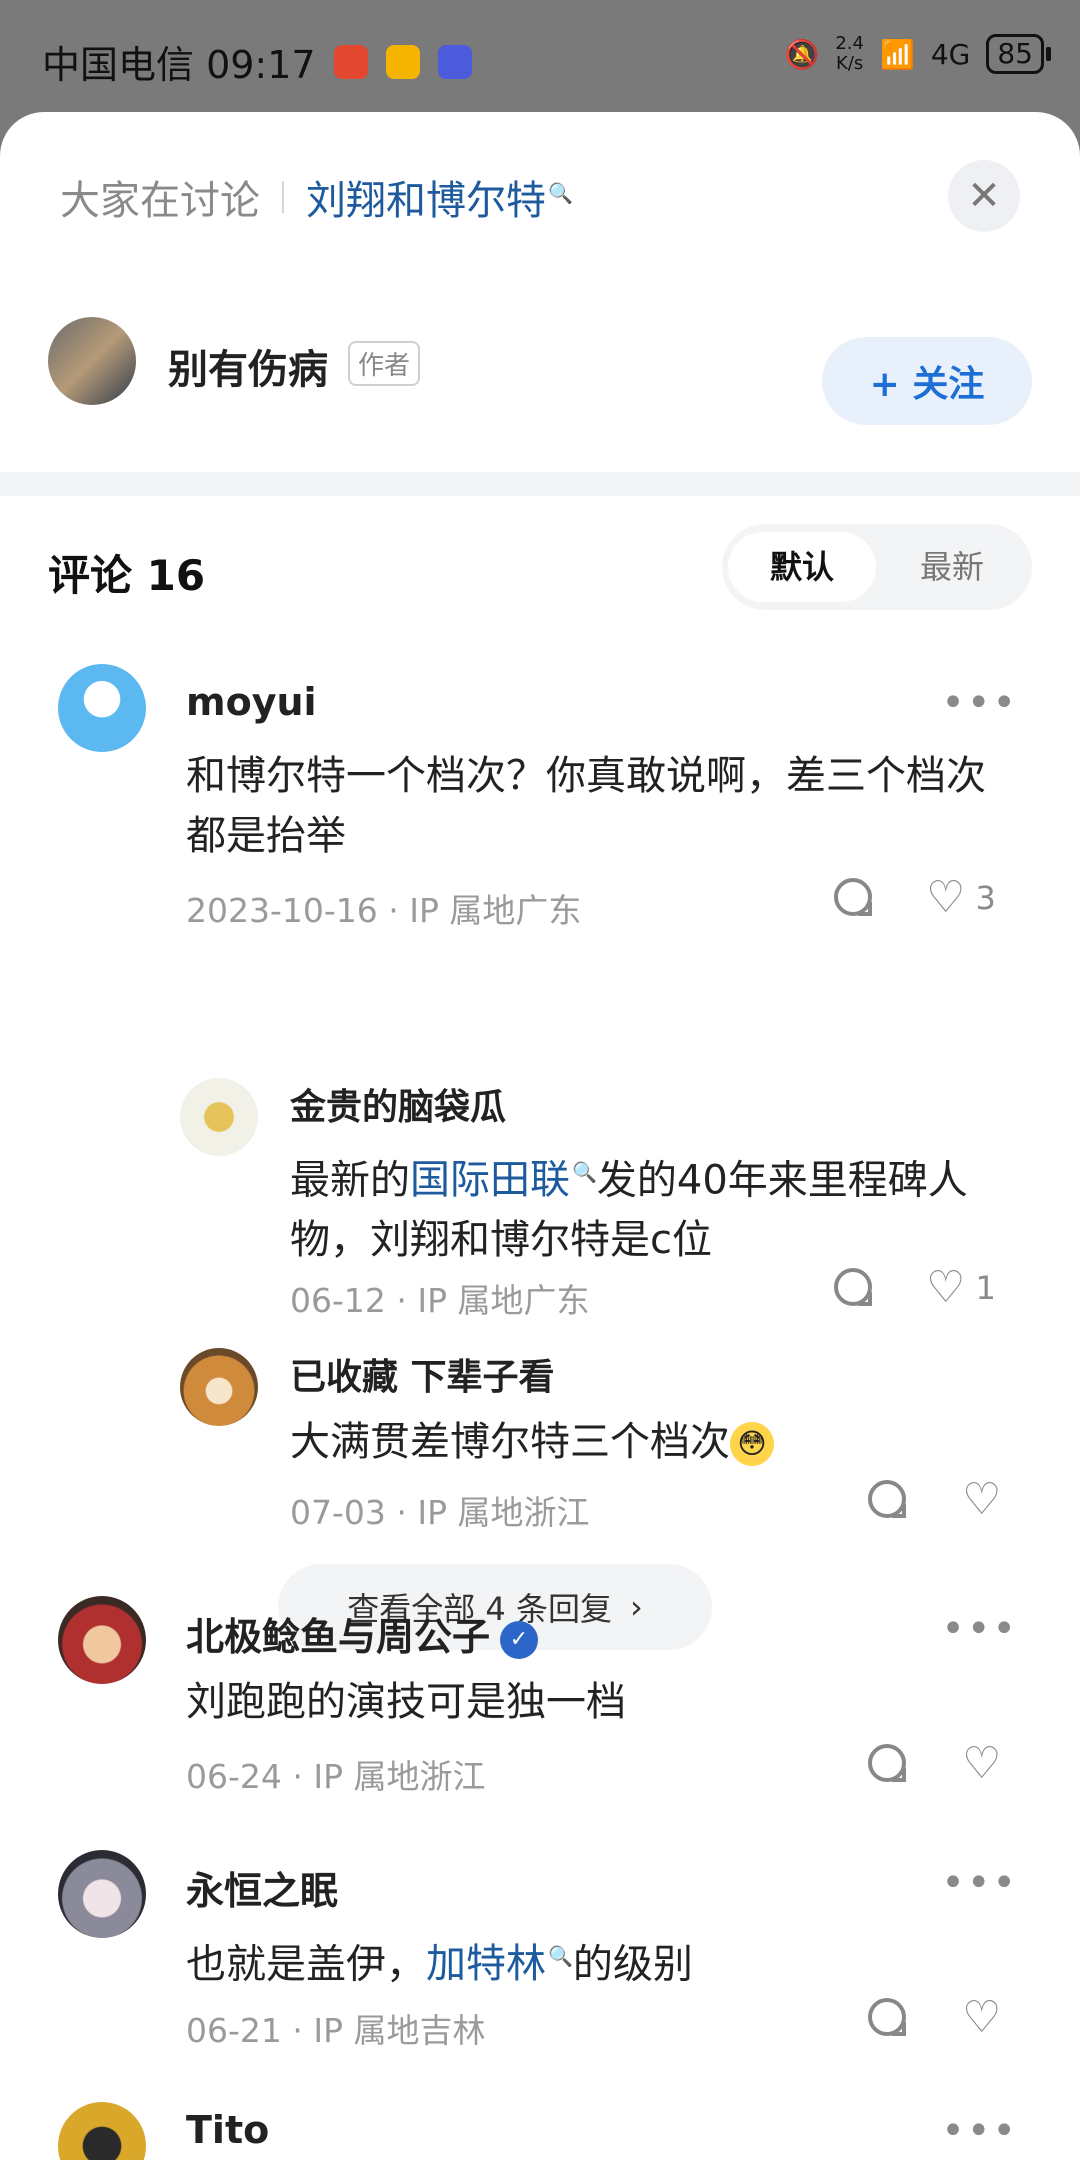  What do you see at coordinates (540, 371) in the screenshot?
I see `author-row: 别有伤病 作者 + 关注` at bounding box center [540, 371].